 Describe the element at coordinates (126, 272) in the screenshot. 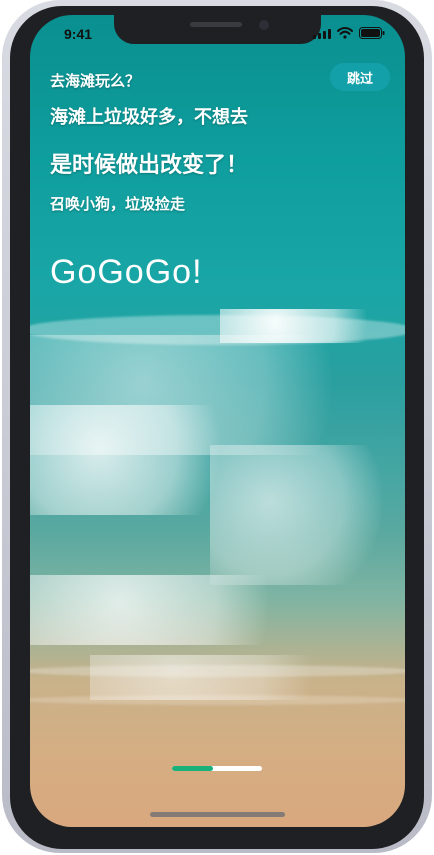

I see `brand-logo-text: GoGoGo!` at that location.